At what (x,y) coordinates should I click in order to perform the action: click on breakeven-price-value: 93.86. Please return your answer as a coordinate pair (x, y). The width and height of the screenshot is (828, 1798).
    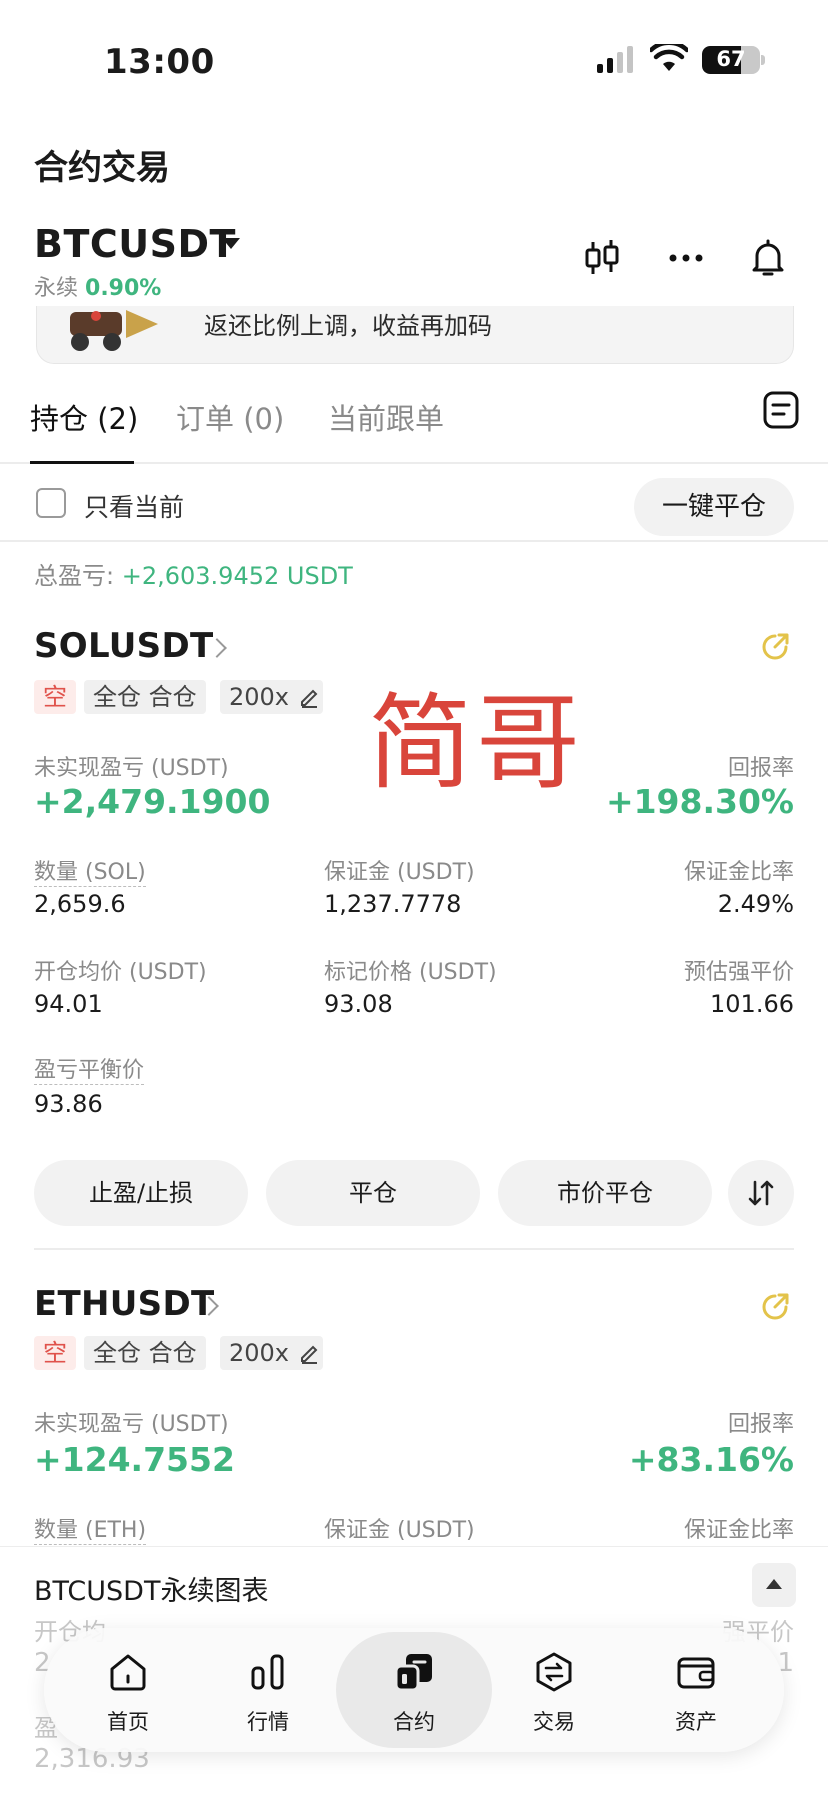
    Looking at the image, I should click on (68, 1104).